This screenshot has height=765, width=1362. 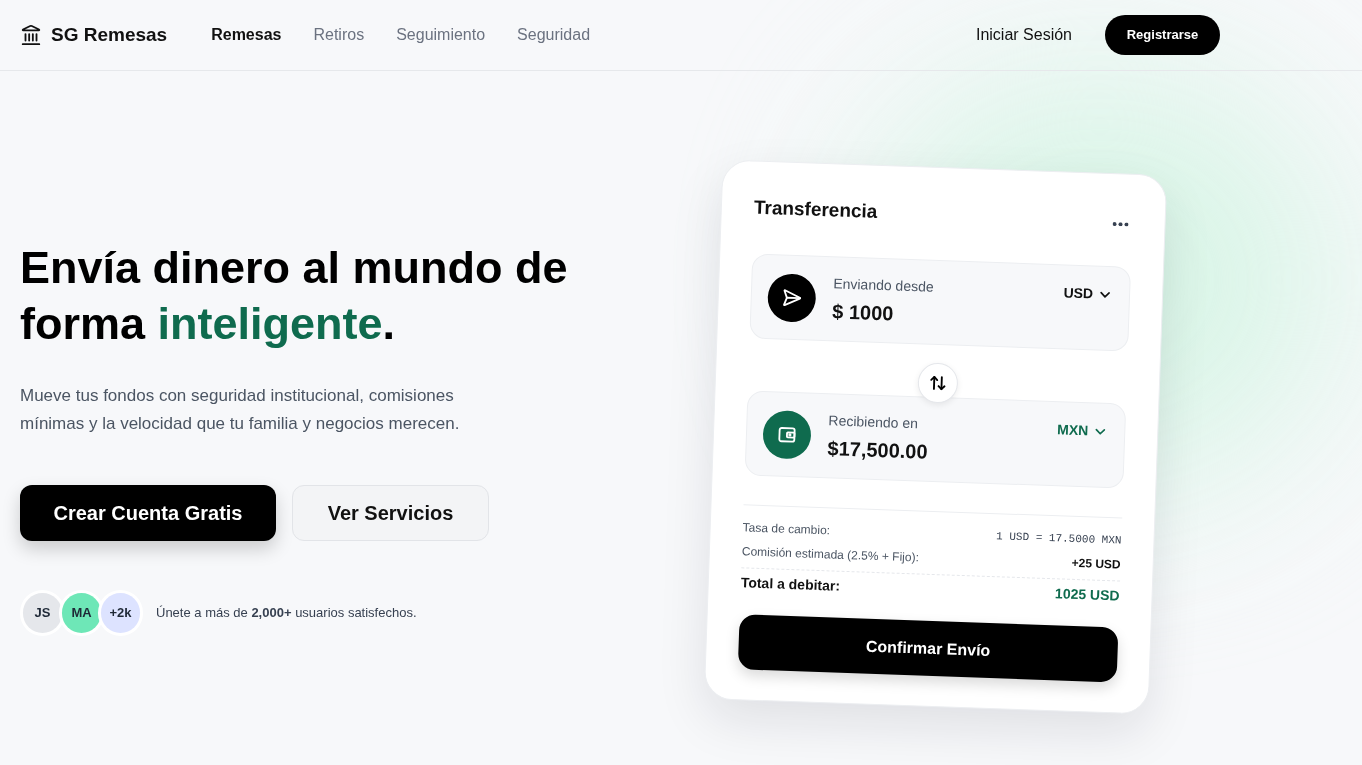 I want to click on swap-arrows-icon, so click(x=937, y=383).